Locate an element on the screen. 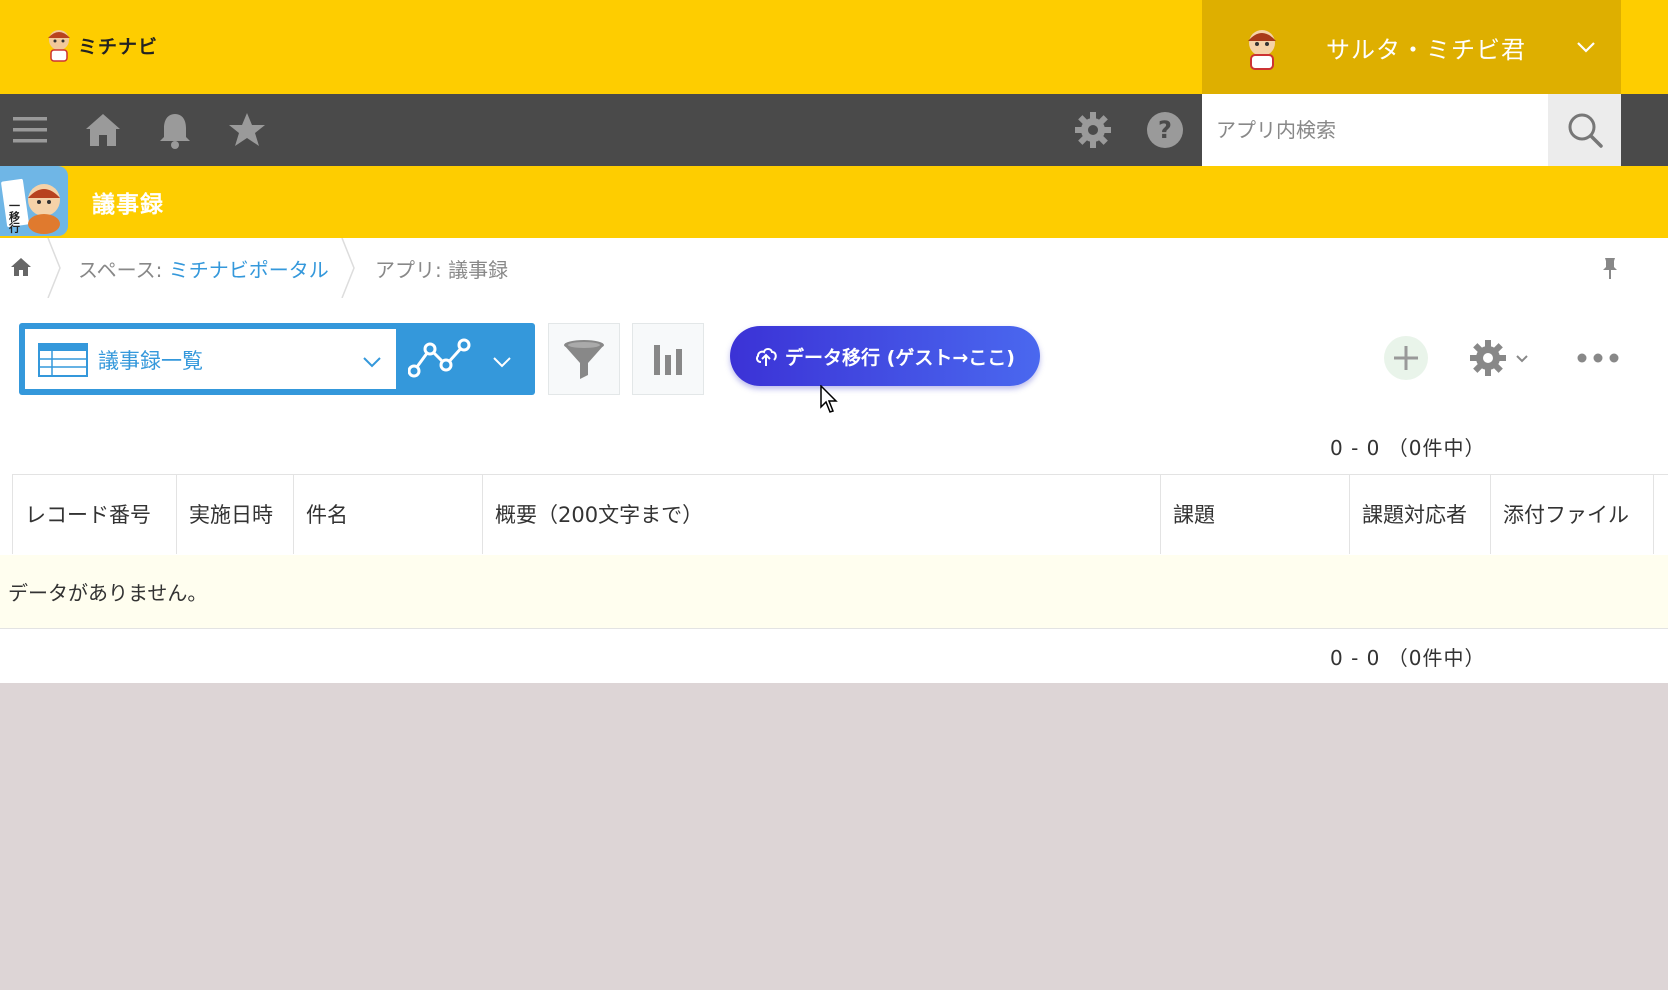 The width and height of the screenshot is (1668, 990). table-view-icon is located at coordinates (63, 360).